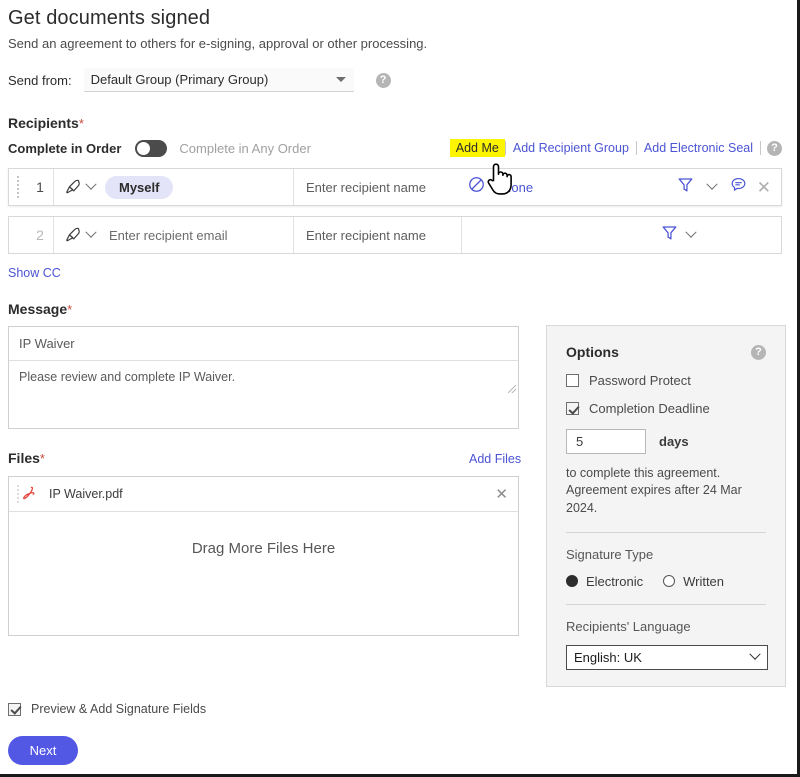  Describe the element at coordinates (476, 187) in the screenshot. I see `no-entry-icon` at that location.